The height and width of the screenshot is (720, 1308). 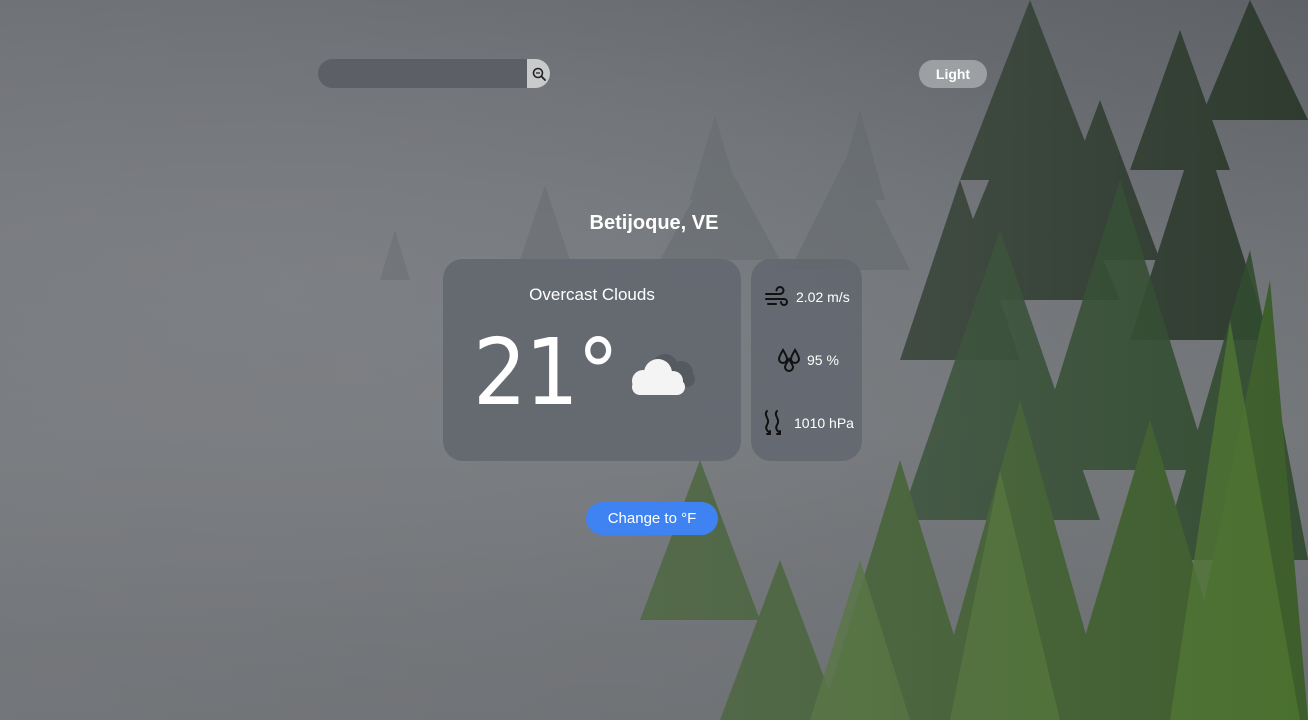 I want to click on wind-value: 2.02 m/s, so click(x=823, y=297).